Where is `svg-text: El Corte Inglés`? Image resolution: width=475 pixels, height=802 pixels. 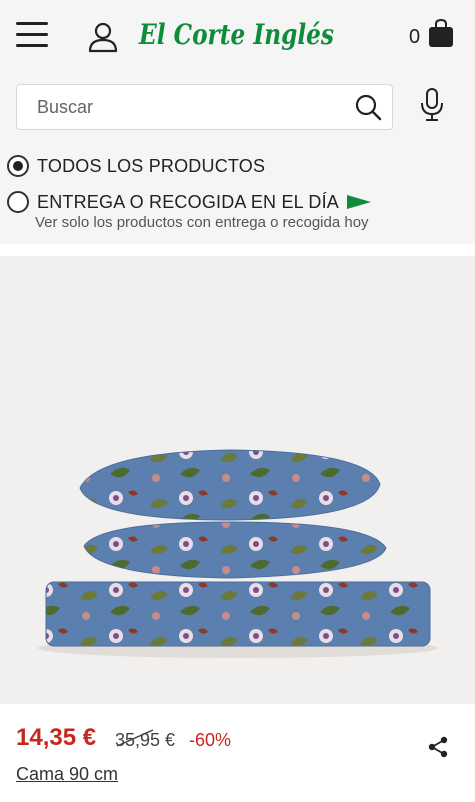 svg-text: El Corte Inglés is located at coordinates (236, 34).